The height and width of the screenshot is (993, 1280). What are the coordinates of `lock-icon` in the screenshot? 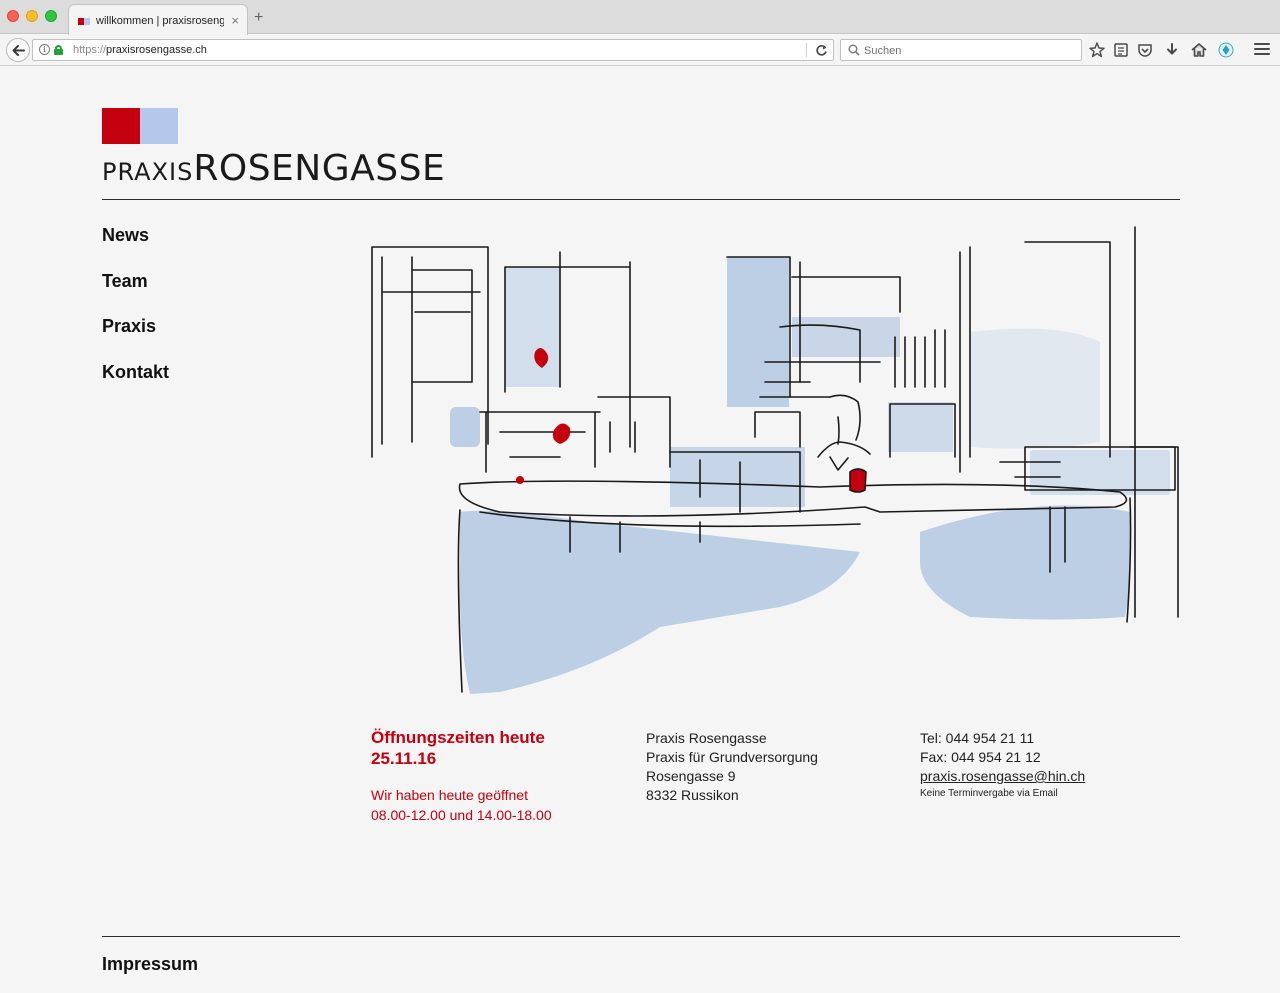 It's located at (58, 50).